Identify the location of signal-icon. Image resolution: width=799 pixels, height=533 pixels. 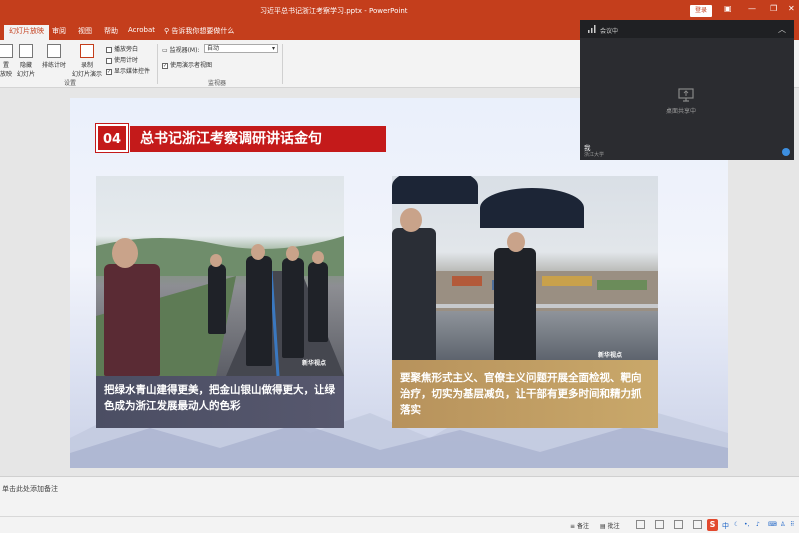
(592, 29).